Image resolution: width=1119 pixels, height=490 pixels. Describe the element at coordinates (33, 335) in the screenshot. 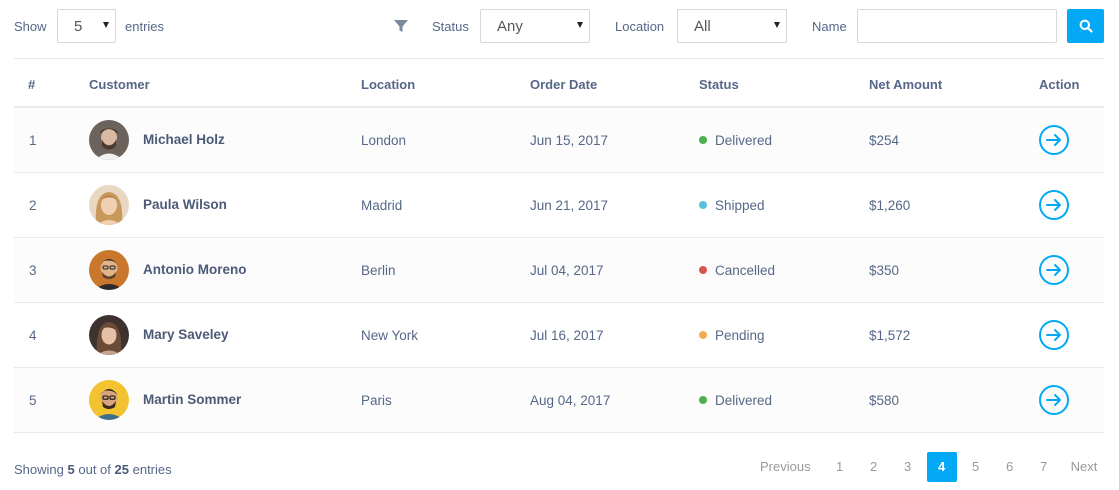

I see `row-number: 4` at that location.